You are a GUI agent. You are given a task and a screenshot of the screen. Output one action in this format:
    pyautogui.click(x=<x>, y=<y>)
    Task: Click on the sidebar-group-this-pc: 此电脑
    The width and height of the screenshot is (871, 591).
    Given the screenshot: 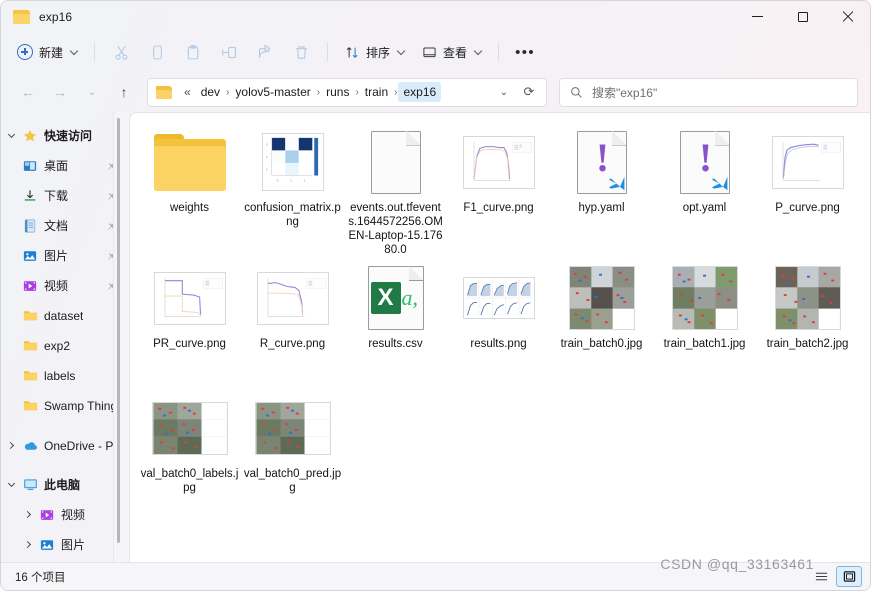 What is the action you would take?
    pyautogui.click(x=64, y=484)
    